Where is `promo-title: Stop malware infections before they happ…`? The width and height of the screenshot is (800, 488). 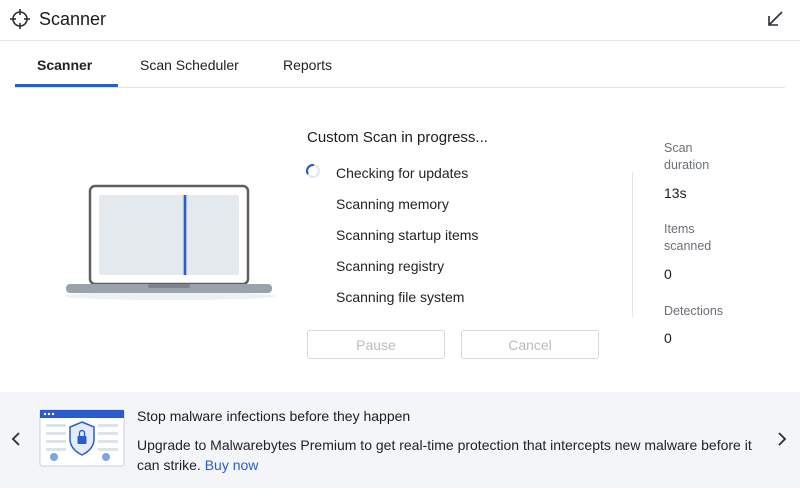
promo-title: Stop malware infections before they happ… is located at coordinates (274, 416).